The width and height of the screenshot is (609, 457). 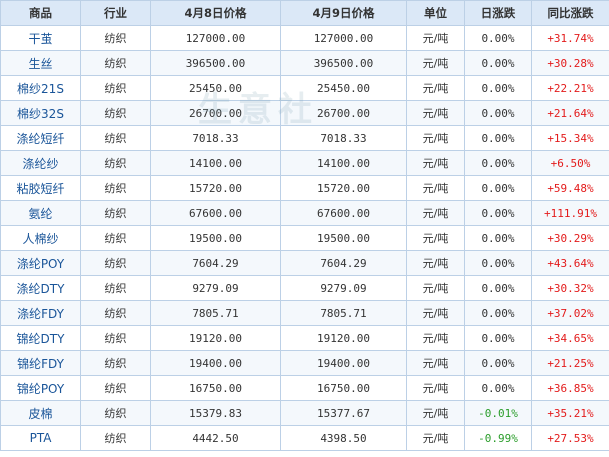 I want to click on table-row: 锦纶DTY 纺织 19120.00 19120.00 元/吨 0.00% +34.65%, so click(x=304, y=338).